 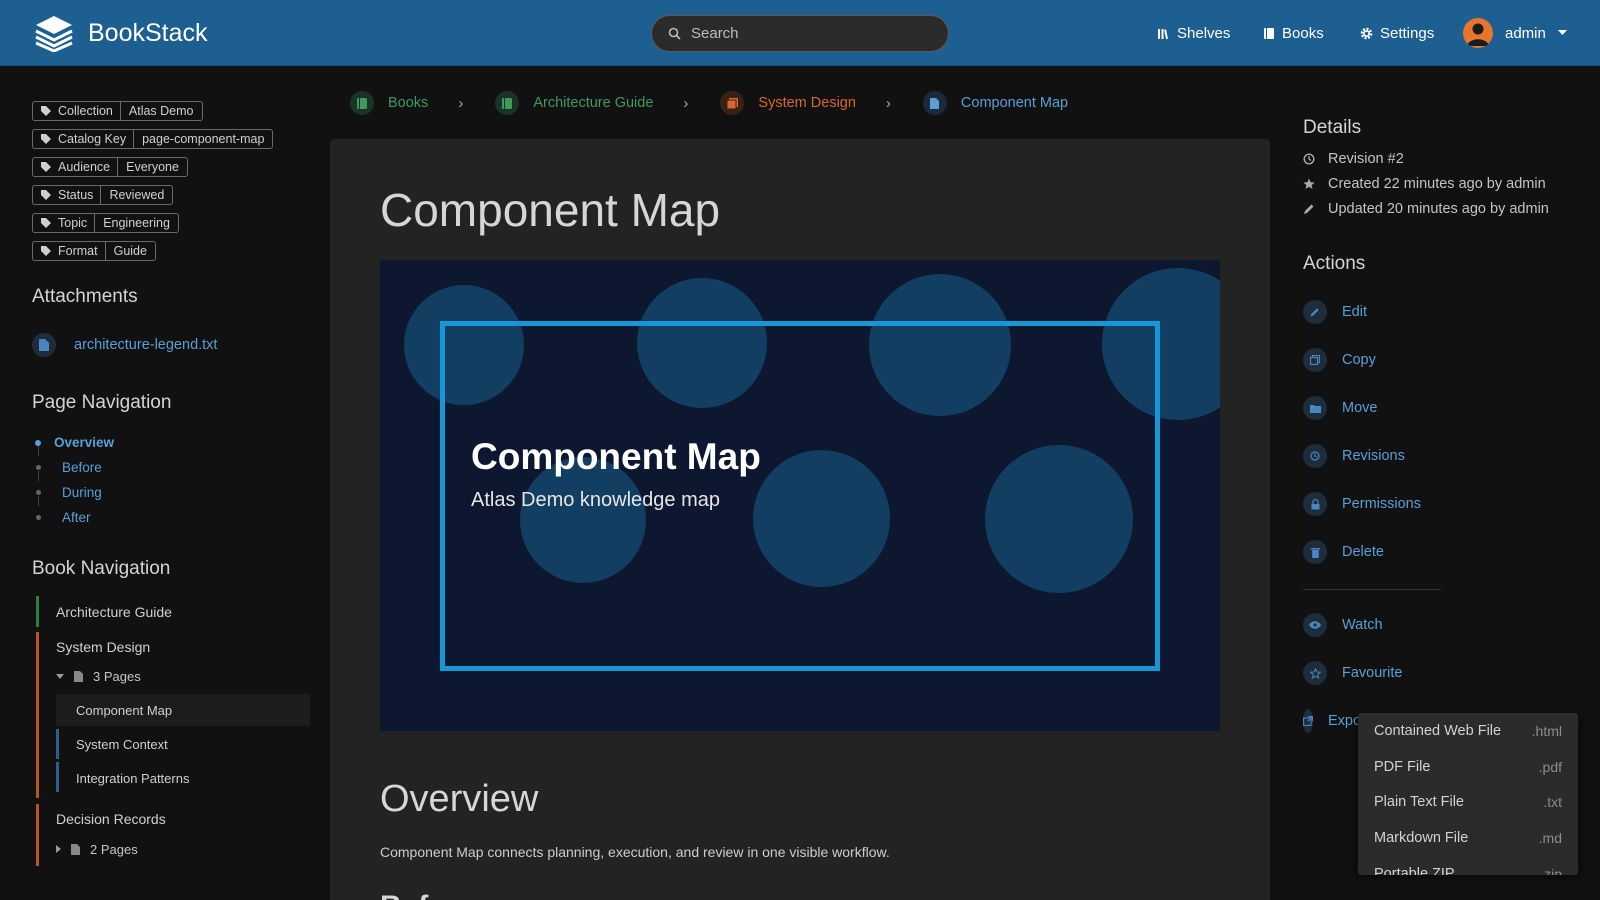 What do you see at coordinates (124, 345) in the screenshot?
I see `attachment-link: architecture-legend.txt` at bounding box center [124, 345].